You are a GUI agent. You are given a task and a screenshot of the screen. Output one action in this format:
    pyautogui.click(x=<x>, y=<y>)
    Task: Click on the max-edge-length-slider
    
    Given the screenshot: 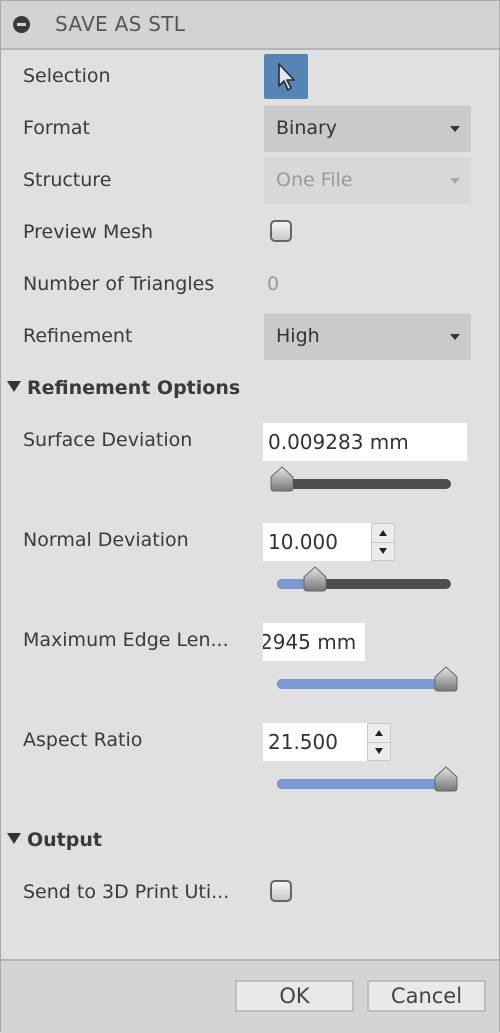 What is the action you would take?
    pyautogui.click(x=367, y=679)
    